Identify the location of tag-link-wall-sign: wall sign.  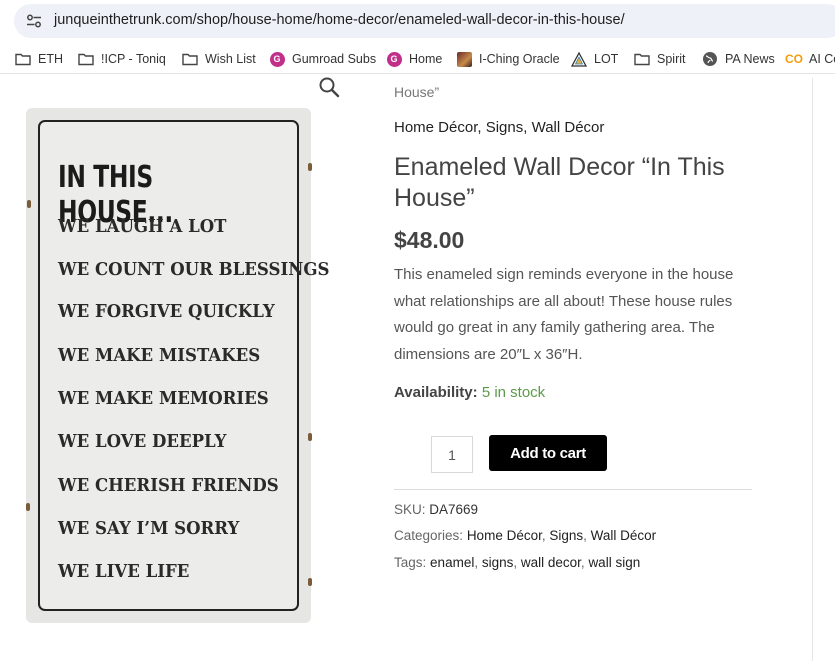
(614, 562).